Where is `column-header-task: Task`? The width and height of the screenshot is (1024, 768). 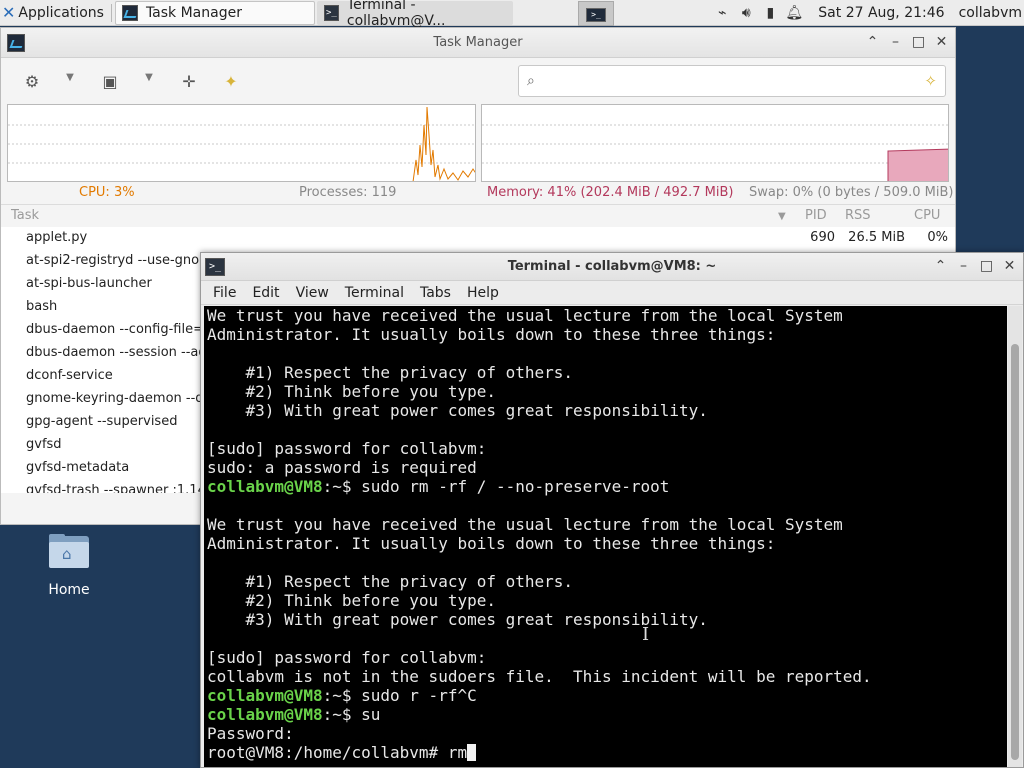 column-header-task: Task is located at coordinates (25, 215).